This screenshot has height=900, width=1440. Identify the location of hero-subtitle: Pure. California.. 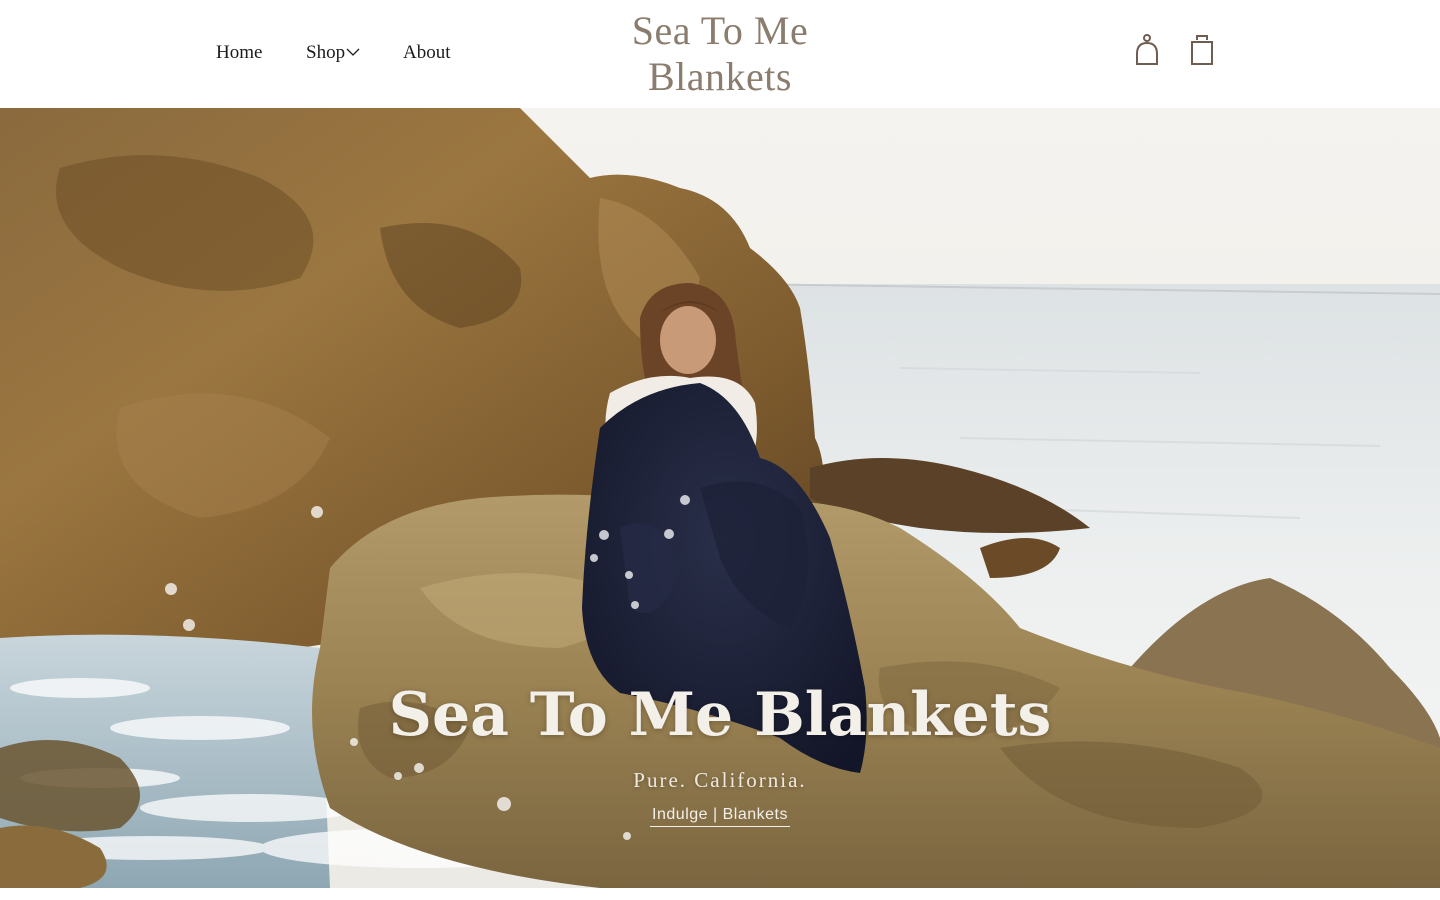
(720, 780).